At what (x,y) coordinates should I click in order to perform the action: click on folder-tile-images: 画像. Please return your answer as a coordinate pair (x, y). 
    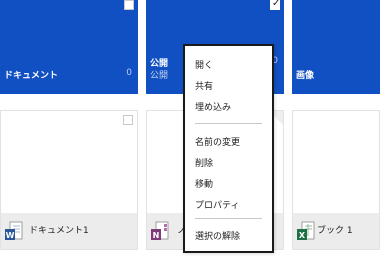
    Looking at the image, I should click on (336, 47).